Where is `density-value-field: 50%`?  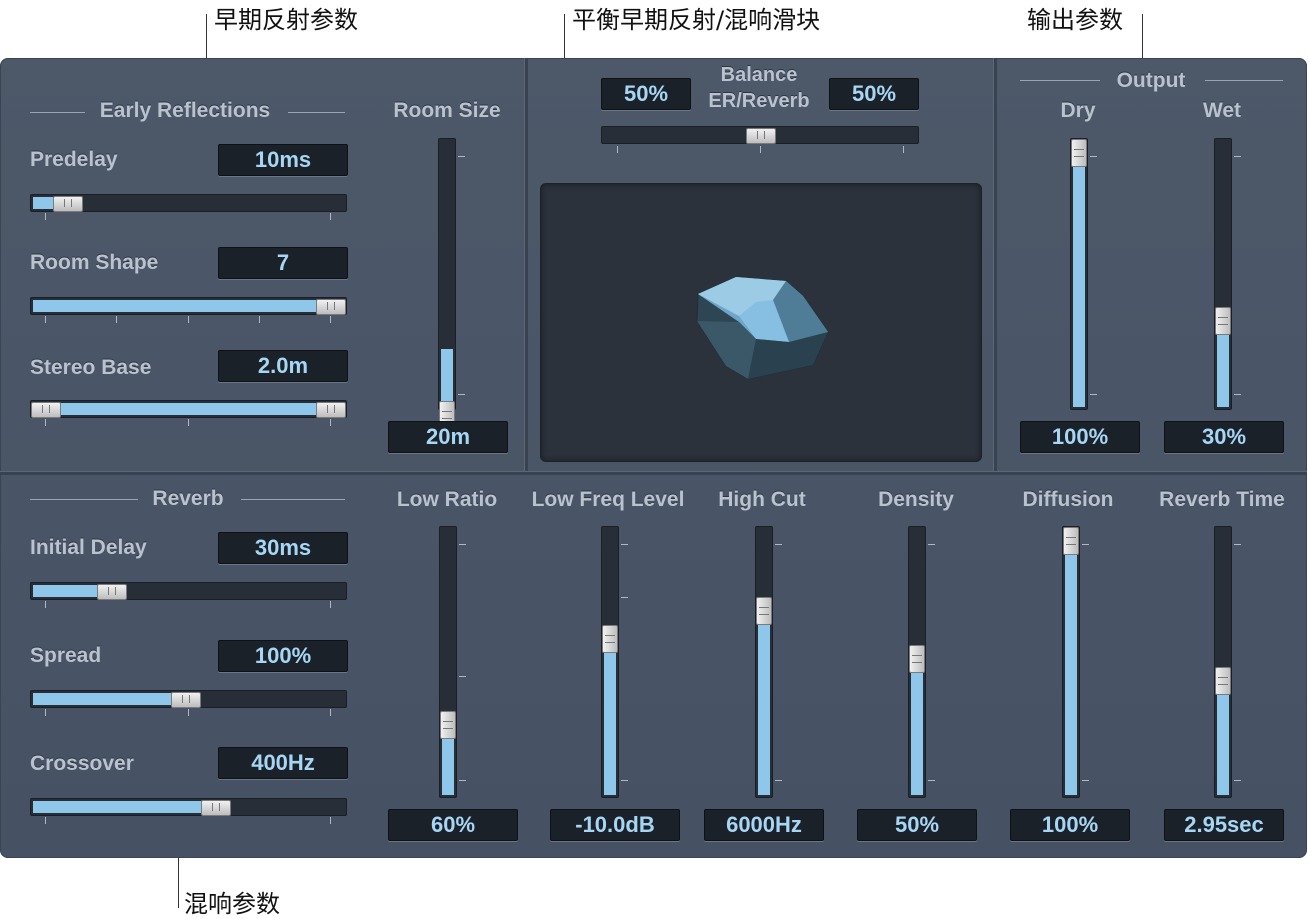
density-value-field: 50% is located at coordinates (917, 825).